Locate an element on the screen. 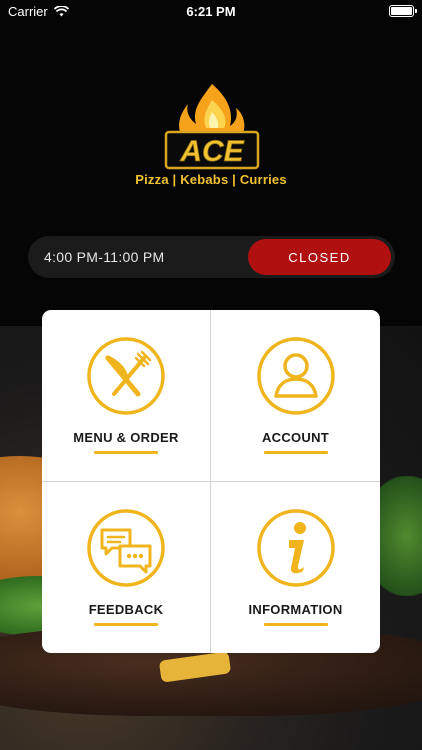 This screenshot has width=422, height=750. menu-order-label: MENU & ORDER is located at coordinates (126, 437).